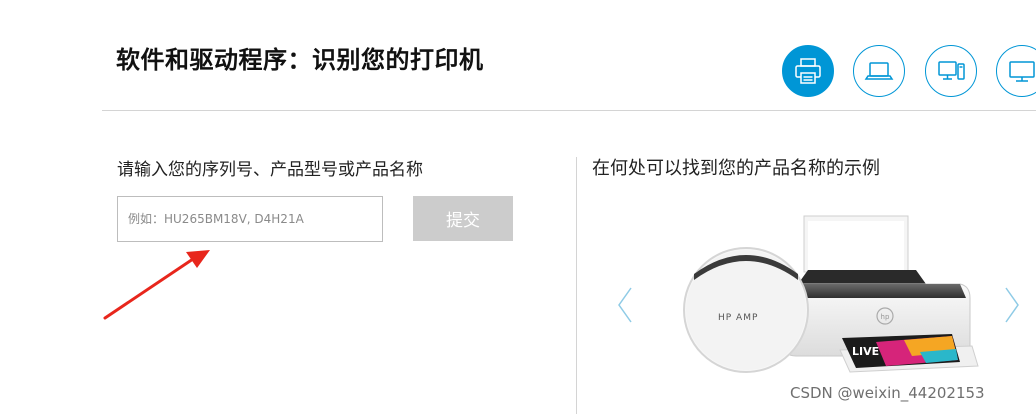  I want to click on example-title: 在何处可以找到您的产品名称的示例, so click(736, 168).